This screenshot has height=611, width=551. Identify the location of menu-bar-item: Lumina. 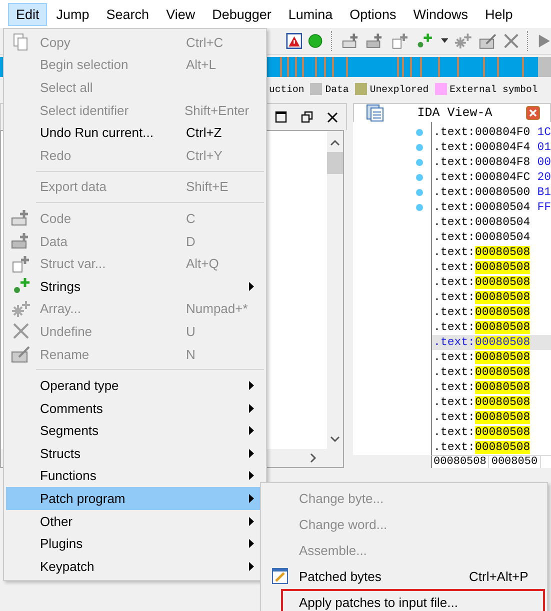
(310, 14).